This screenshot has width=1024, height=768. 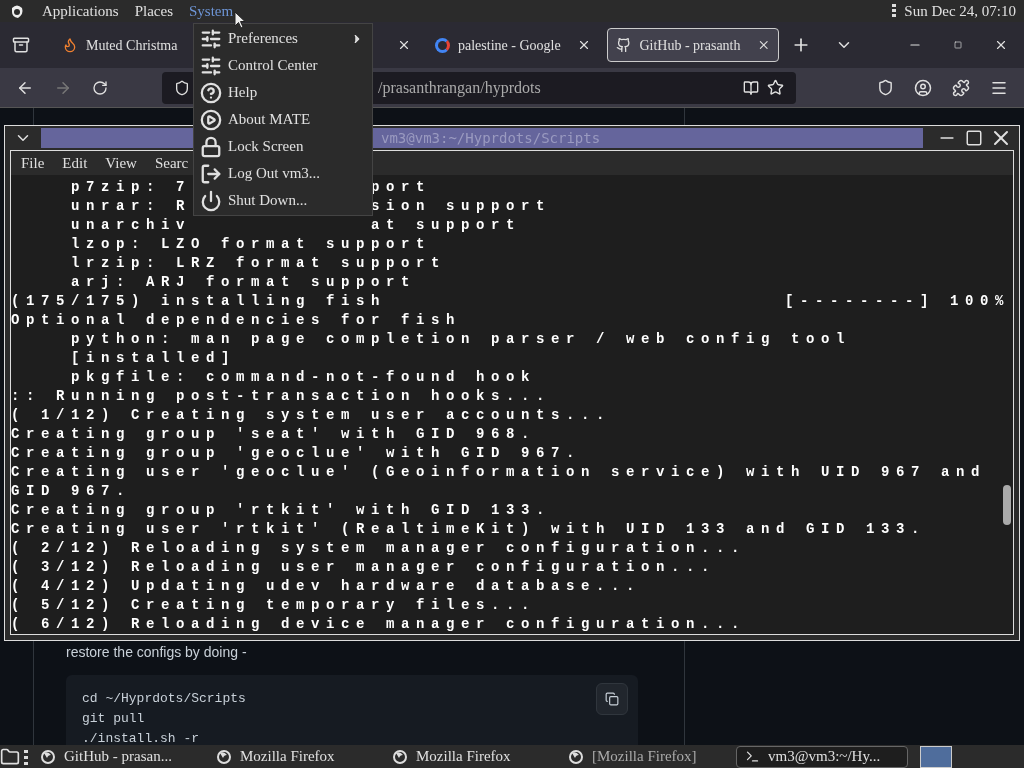 I want to click on terminal-line: p7zip: 7, so click(x=131, y=187).